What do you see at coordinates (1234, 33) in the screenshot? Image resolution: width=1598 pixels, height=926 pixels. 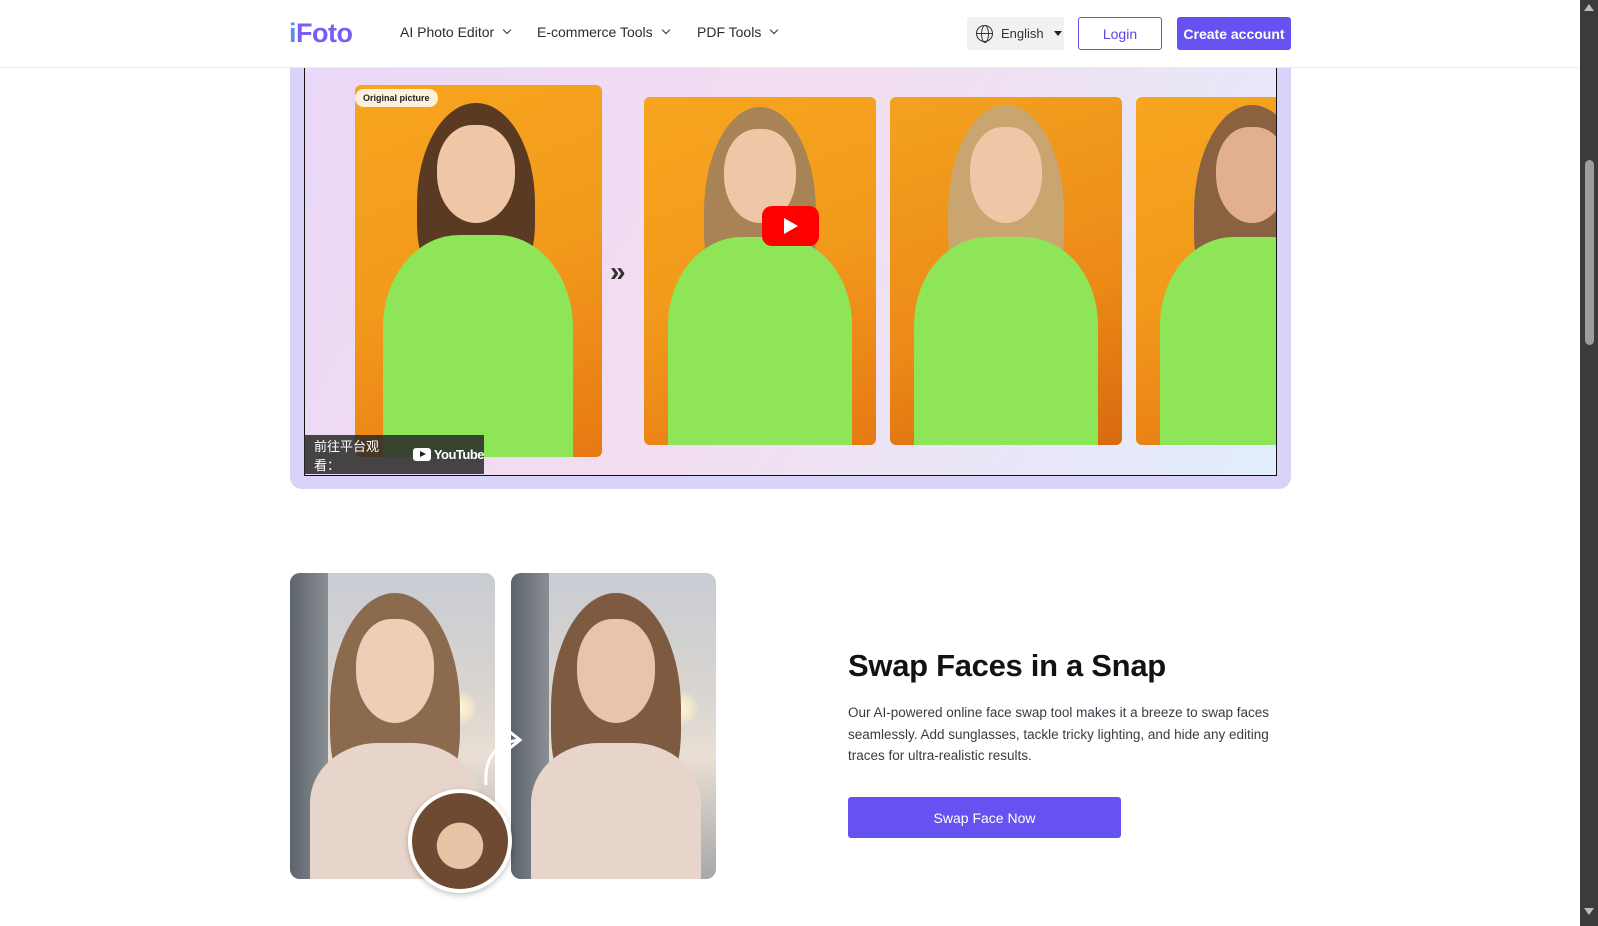 I see `create-account-button: Create account` at bounding box center [1234, 33].